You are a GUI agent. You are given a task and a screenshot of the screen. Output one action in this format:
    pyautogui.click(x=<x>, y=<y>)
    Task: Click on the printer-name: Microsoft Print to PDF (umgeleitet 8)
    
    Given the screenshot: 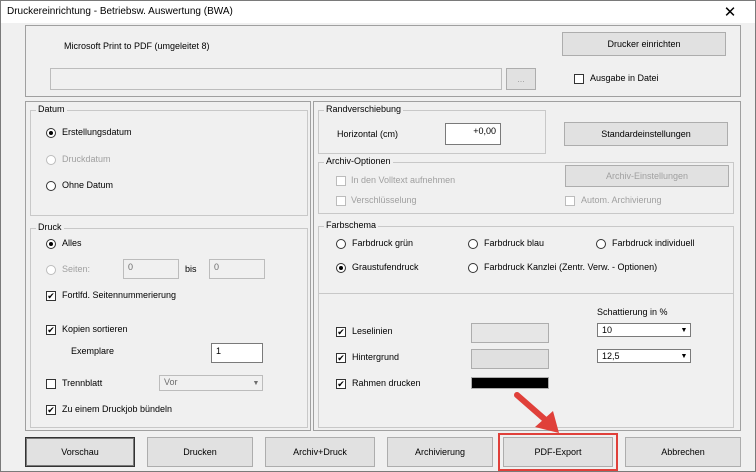 What is the action you would take?
    pyautogui.click(x=137, y=46)
    